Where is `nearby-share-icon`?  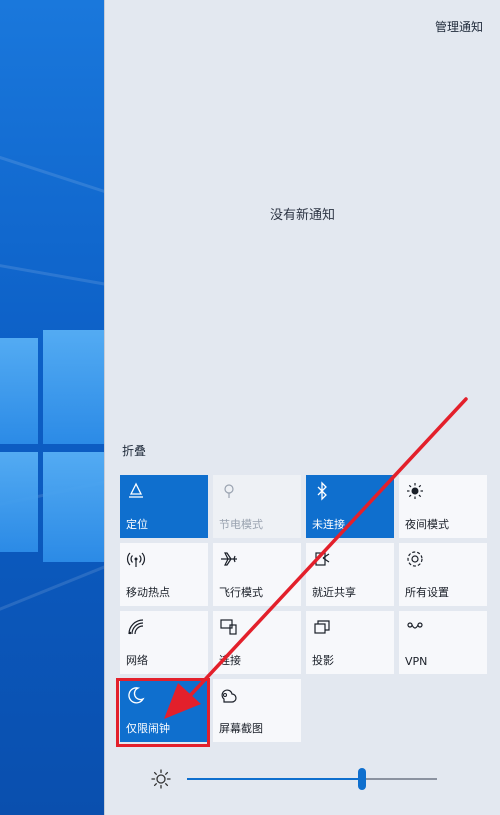 nearby-share-icon is located at coordinates (322, 559).